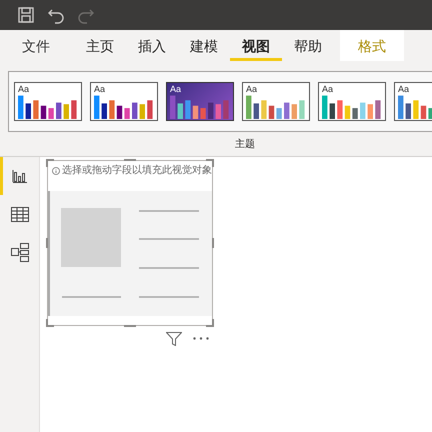  What do you see at coordinates (256, 45) in the screenshot?
I see `ribbon-tab: 视图` at bounding box center [256, 45].